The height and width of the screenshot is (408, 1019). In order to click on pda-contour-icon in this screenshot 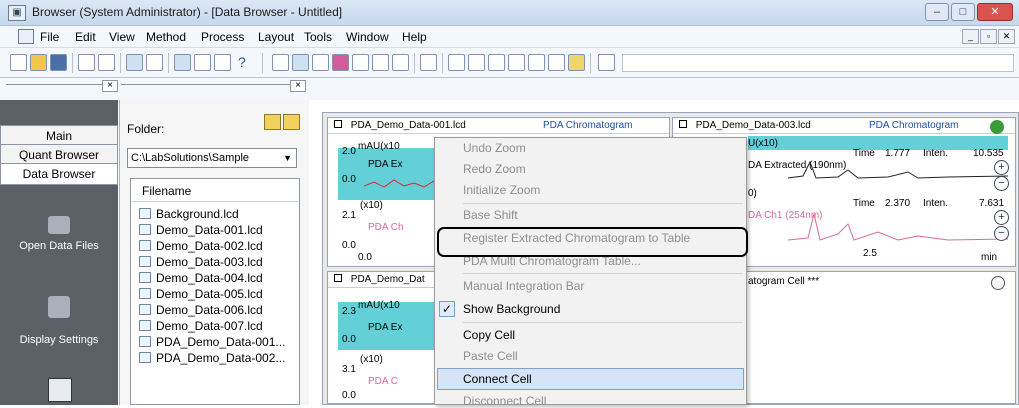, I will do `click(320, 62)`.